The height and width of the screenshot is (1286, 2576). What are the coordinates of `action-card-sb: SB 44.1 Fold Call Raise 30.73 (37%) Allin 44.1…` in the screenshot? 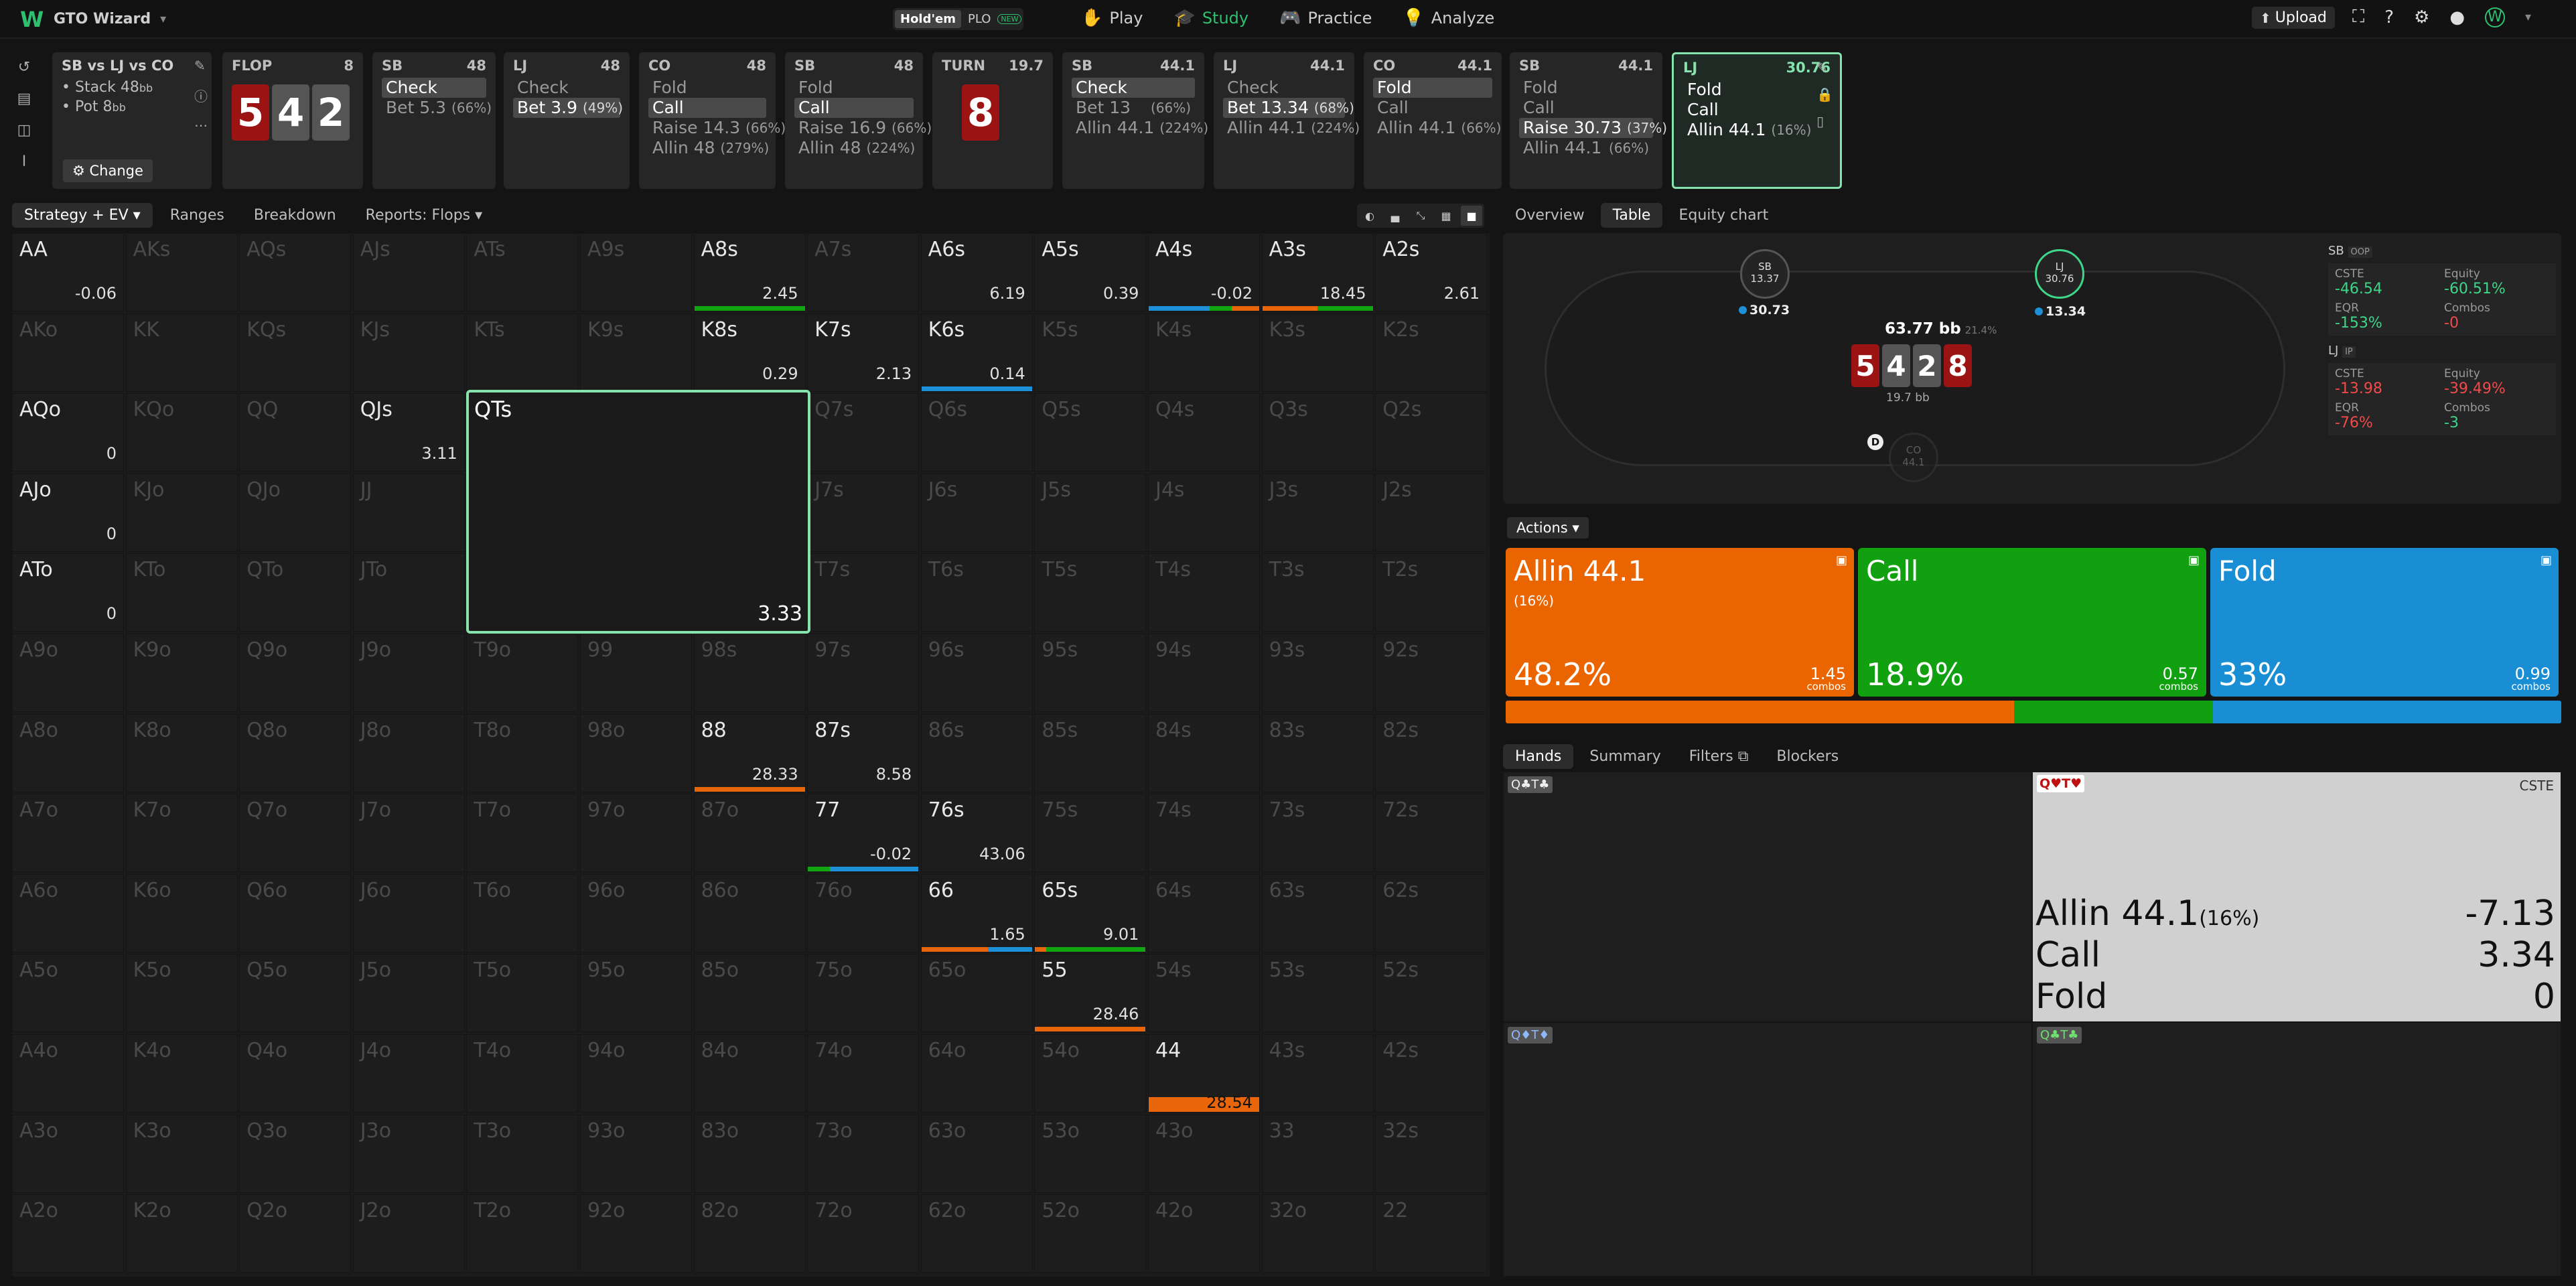 It's located at (1588, 120).